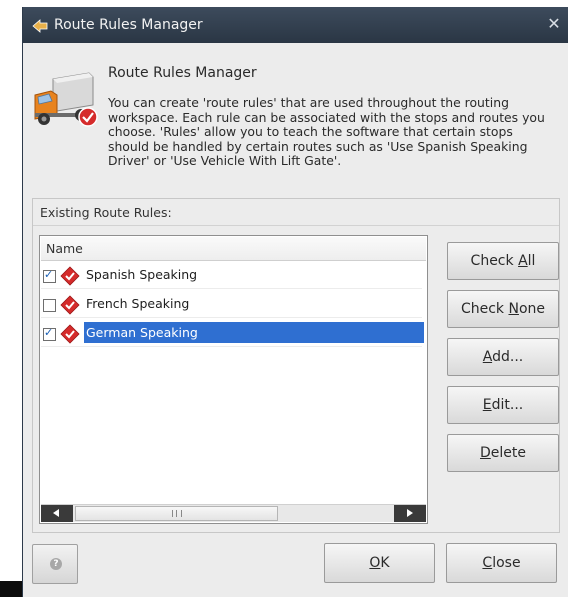  Describe the element at coordinates (487, 563) in the screenshot. I see `button-accelerator: C` at that location.